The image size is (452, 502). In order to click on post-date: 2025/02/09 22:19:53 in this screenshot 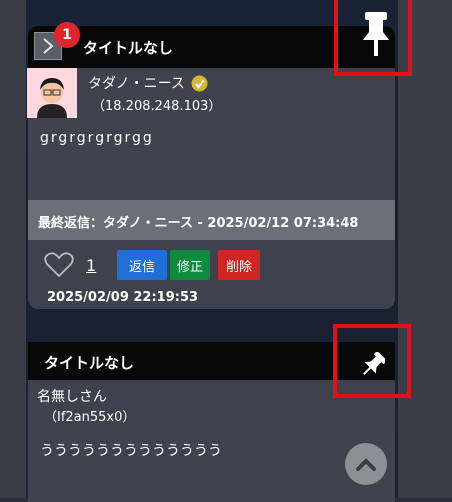, I will do `click(123, 297)`.